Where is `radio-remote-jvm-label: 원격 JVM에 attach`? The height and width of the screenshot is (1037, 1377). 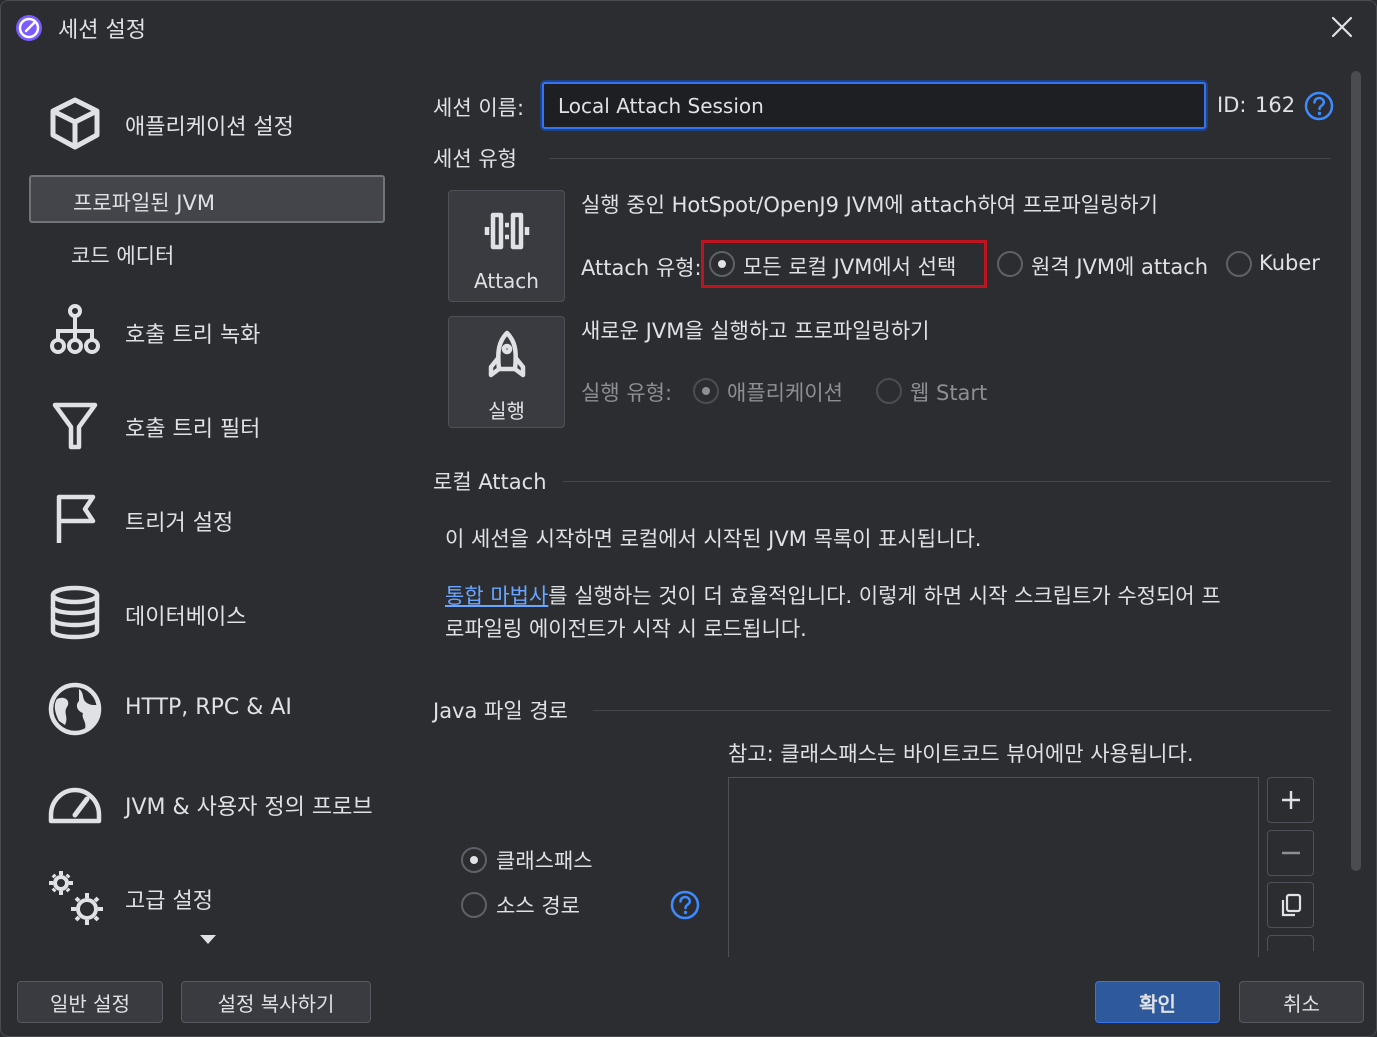 radio-remote-jvm-label: 원격 JVM에 attach is located at coordinates (1120, 267).